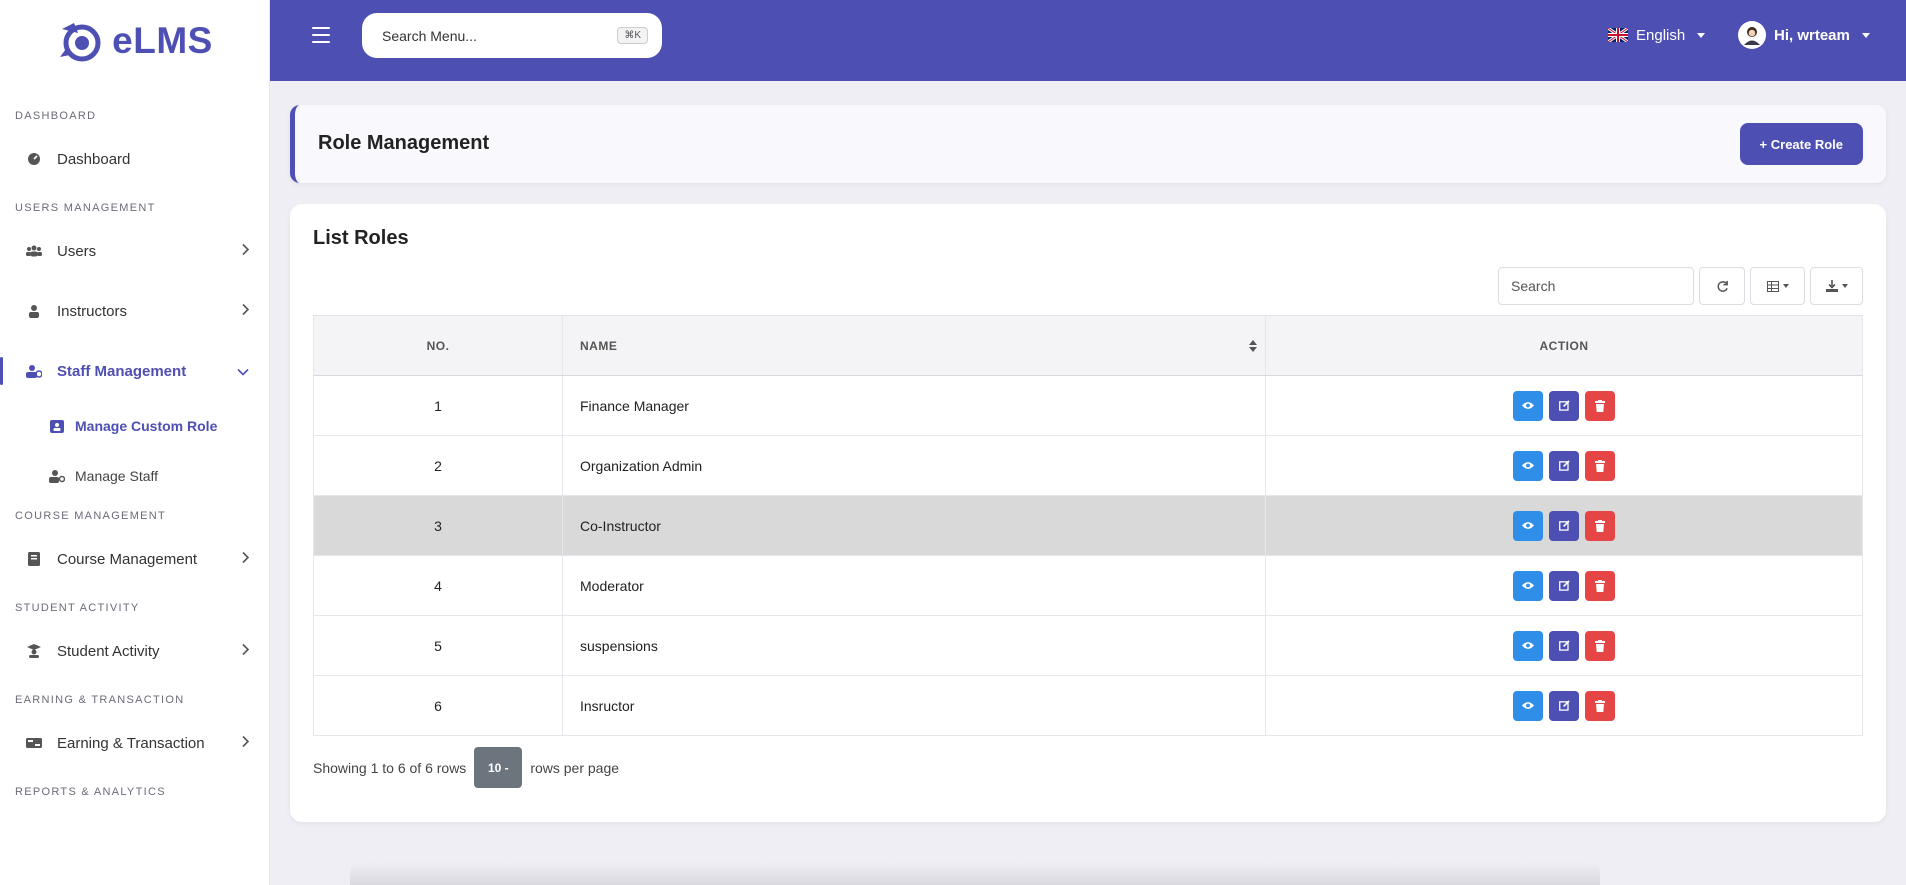  What do you see at coordinates (100, 700) in the screenshot?
I see `section-earning-transaction: EARNING & TRANSACTION` at bounding box center [100, 700].